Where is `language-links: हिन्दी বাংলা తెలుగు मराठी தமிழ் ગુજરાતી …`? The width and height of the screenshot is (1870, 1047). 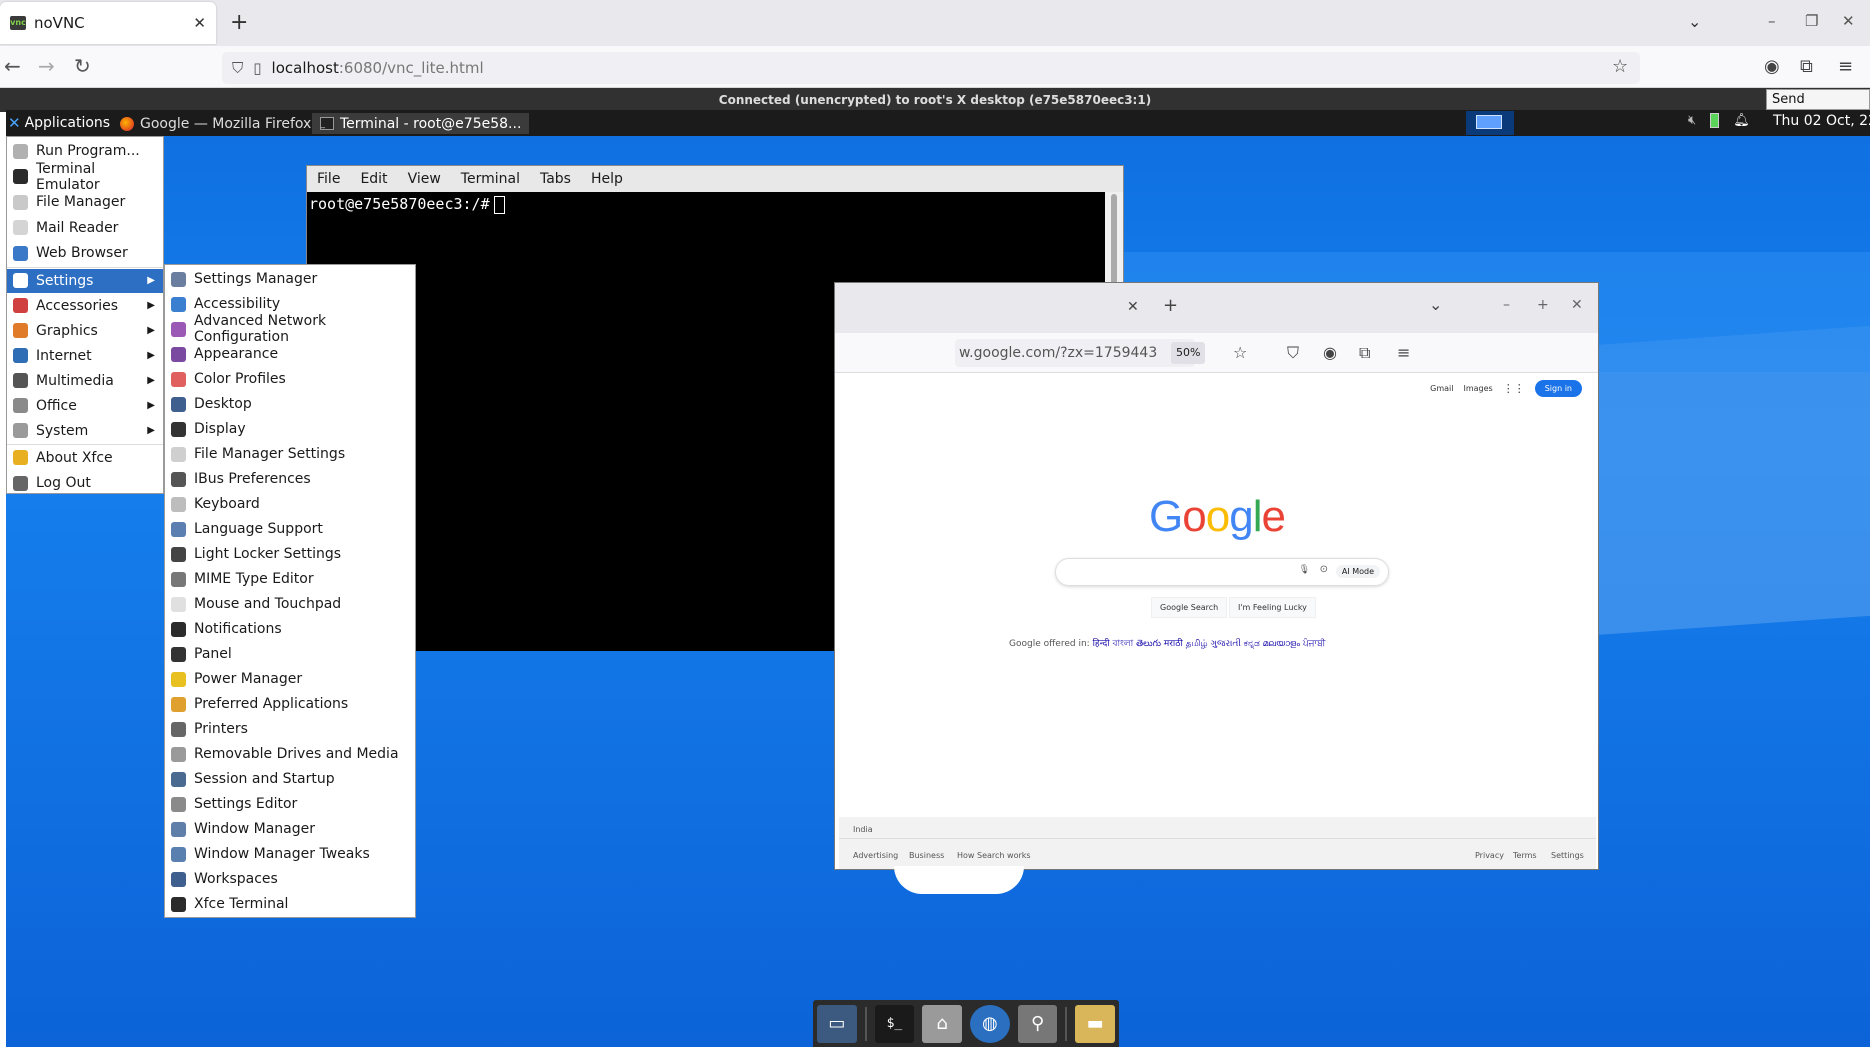
language-links: हिन्दी বাংলা తెలుగు मराठी தமிழ் ગુજરાતી … is located at coordinates (1209, 644).